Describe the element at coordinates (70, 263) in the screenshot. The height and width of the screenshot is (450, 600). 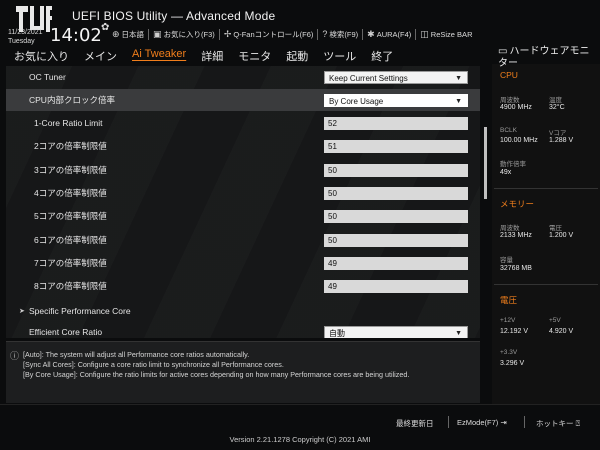
I see `setting-label: 7コアの倍率制限値` at that location.